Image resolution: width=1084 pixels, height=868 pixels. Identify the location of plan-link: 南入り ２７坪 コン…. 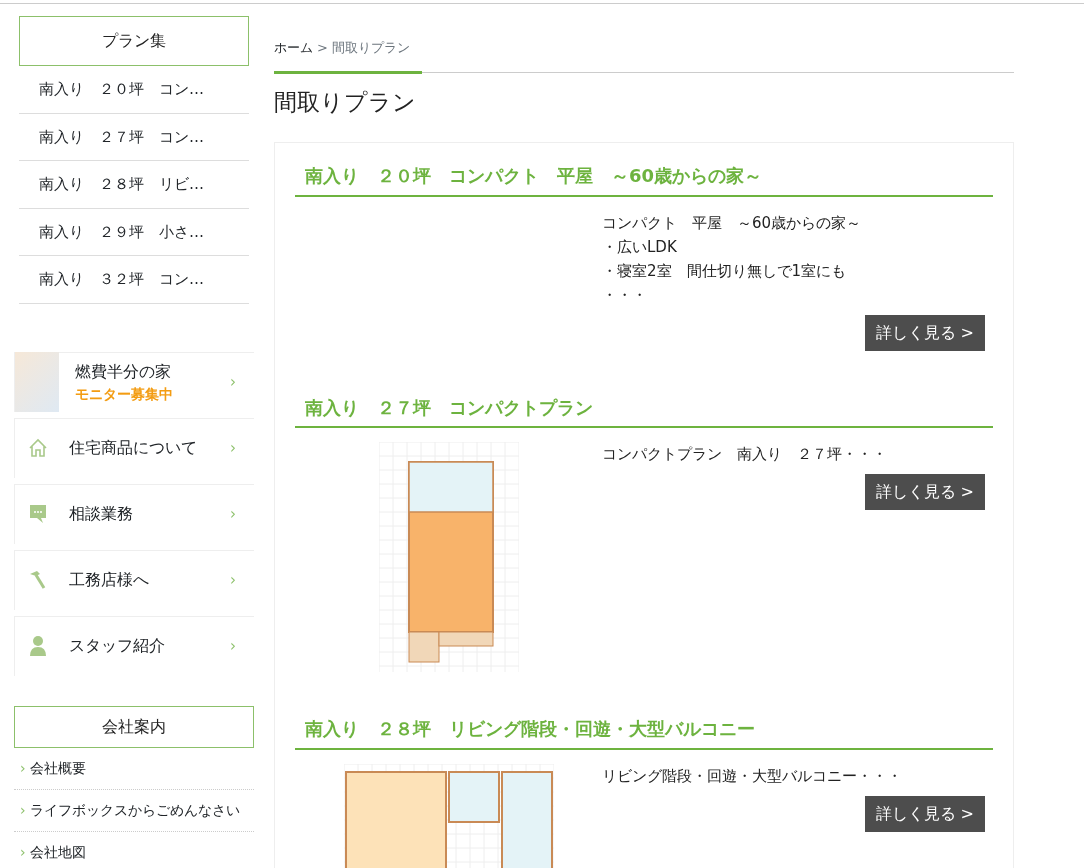
(134, 137).